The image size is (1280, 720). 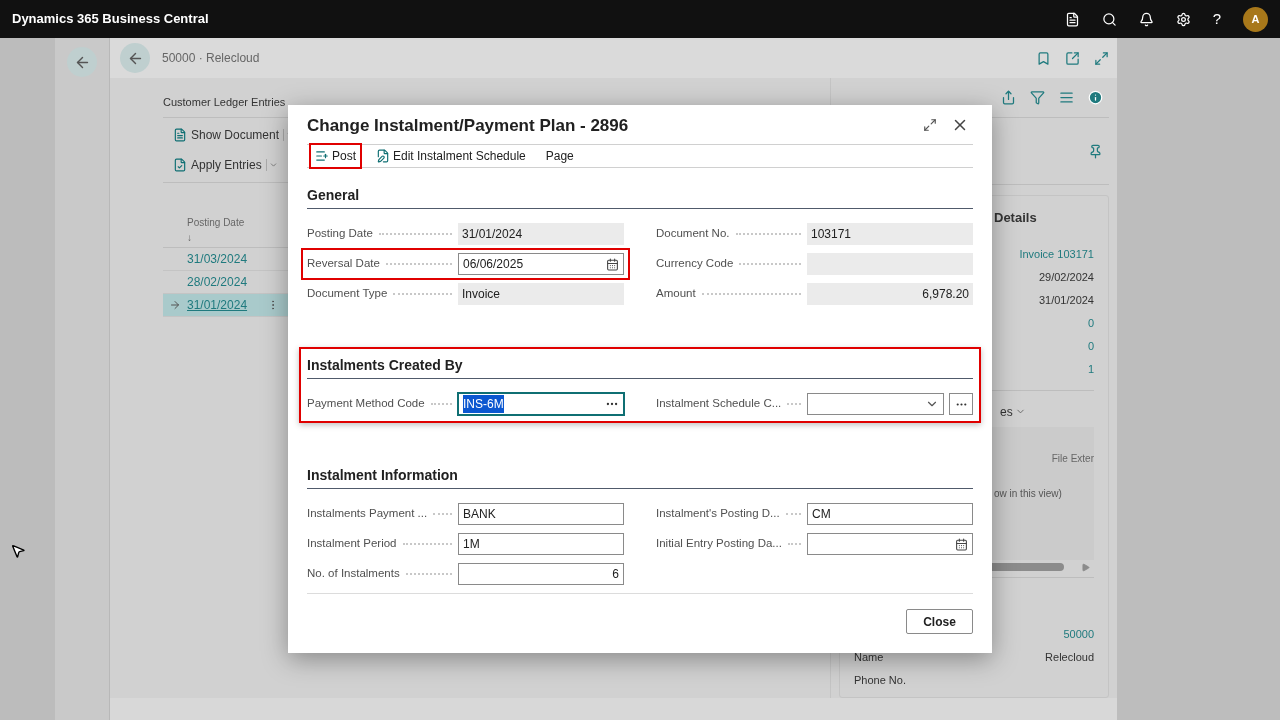 What do you see at coordinates (451, 155) in the screenshot?
I see `toolbar-action: Edit Instalment Schedule` at bounding box center [451, 155].